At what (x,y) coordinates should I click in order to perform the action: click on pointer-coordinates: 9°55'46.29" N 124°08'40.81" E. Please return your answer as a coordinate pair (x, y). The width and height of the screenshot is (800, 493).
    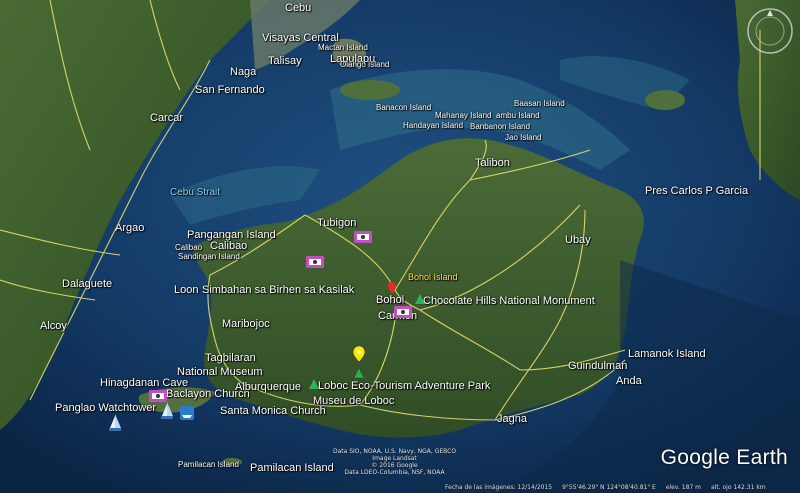
    Looking at the image, I should click on (609, 487).